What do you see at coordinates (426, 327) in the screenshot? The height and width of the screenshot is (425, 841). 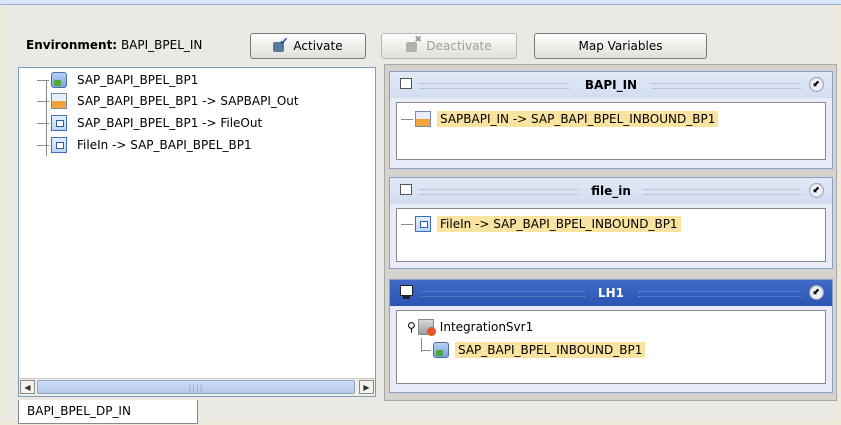 I see `integration-server-icon` at bounding box center [426, 327].